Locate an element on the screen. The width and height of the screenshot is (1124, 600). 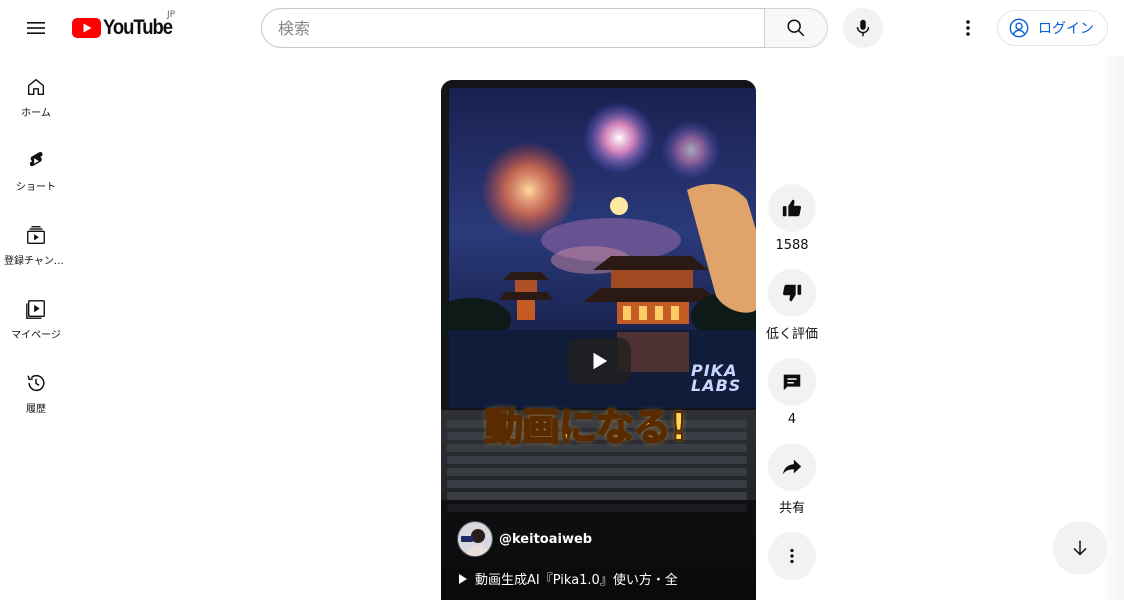
comment-icon is located at coordinates (792, 382).